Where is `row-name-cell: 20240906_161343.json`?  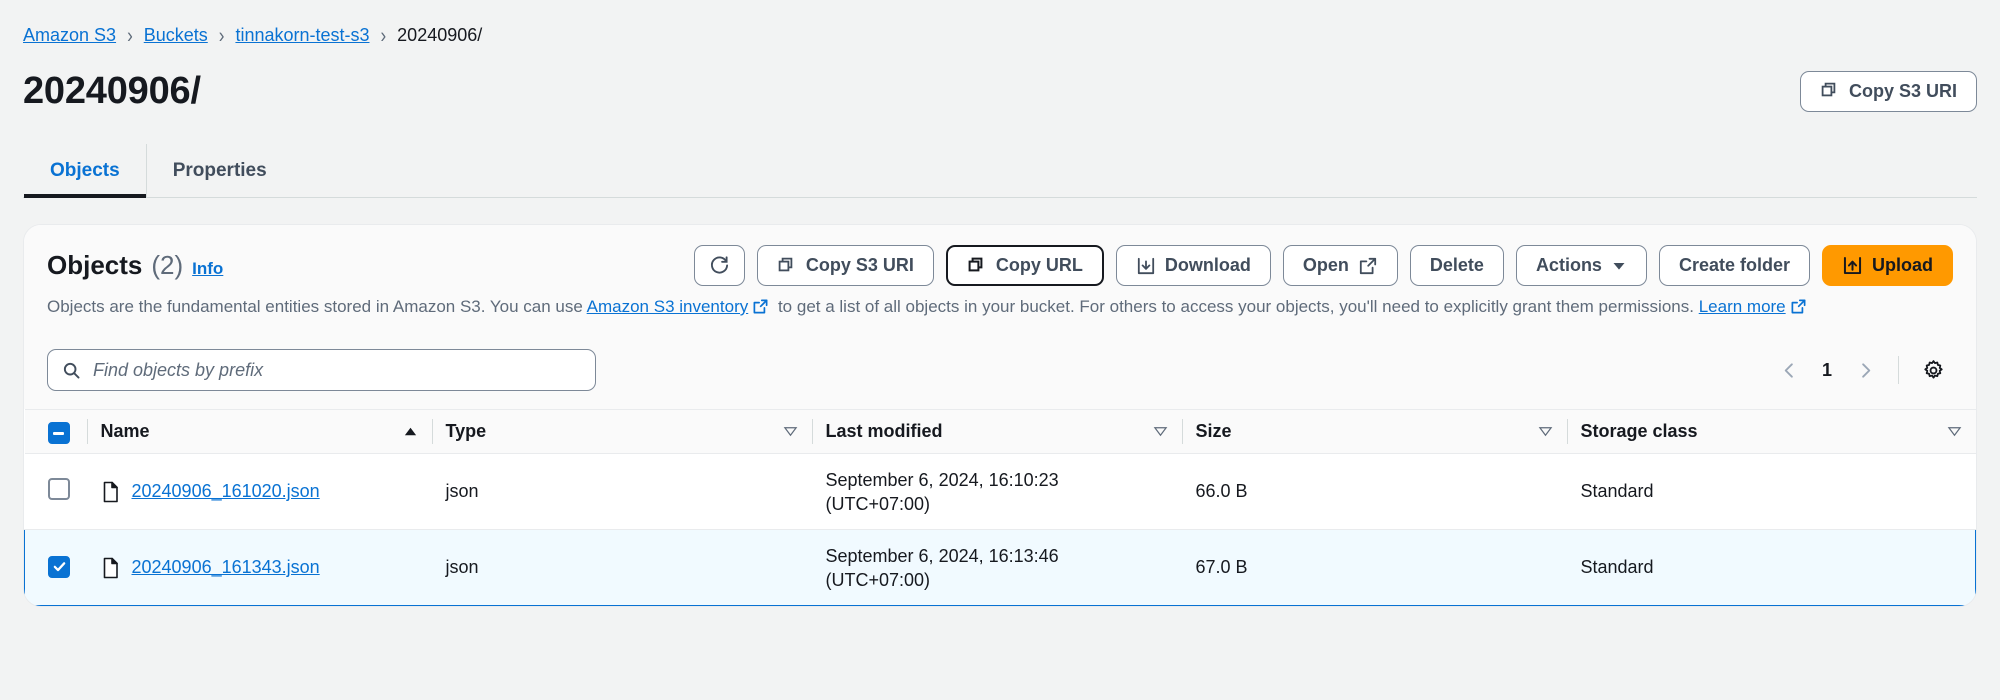
row-name-cell: 20240906_161343.json is located at coordinates (259, 567).